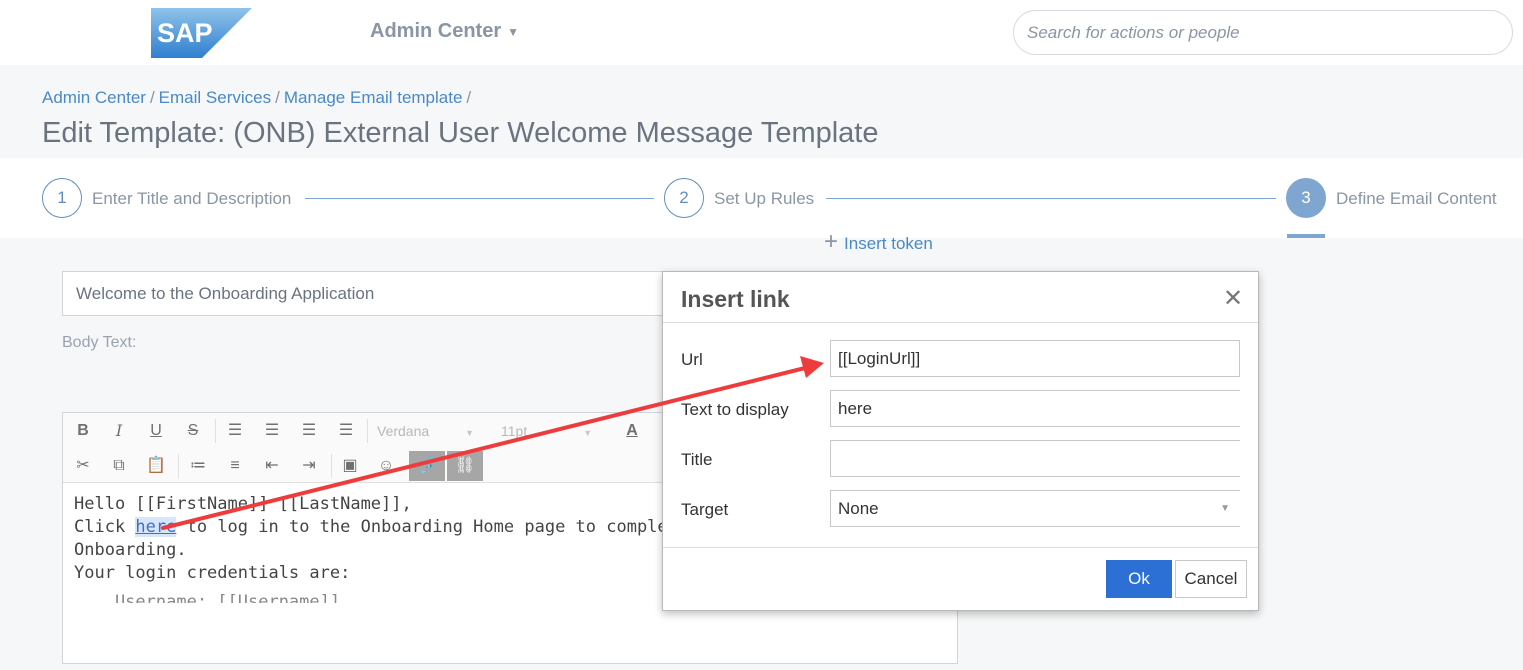 The height and width of the screenshot is (670, 1523). Describe the element at coordinates (346, 431) in the screenshot. I see `align-justify-icon: ☰` at that location.